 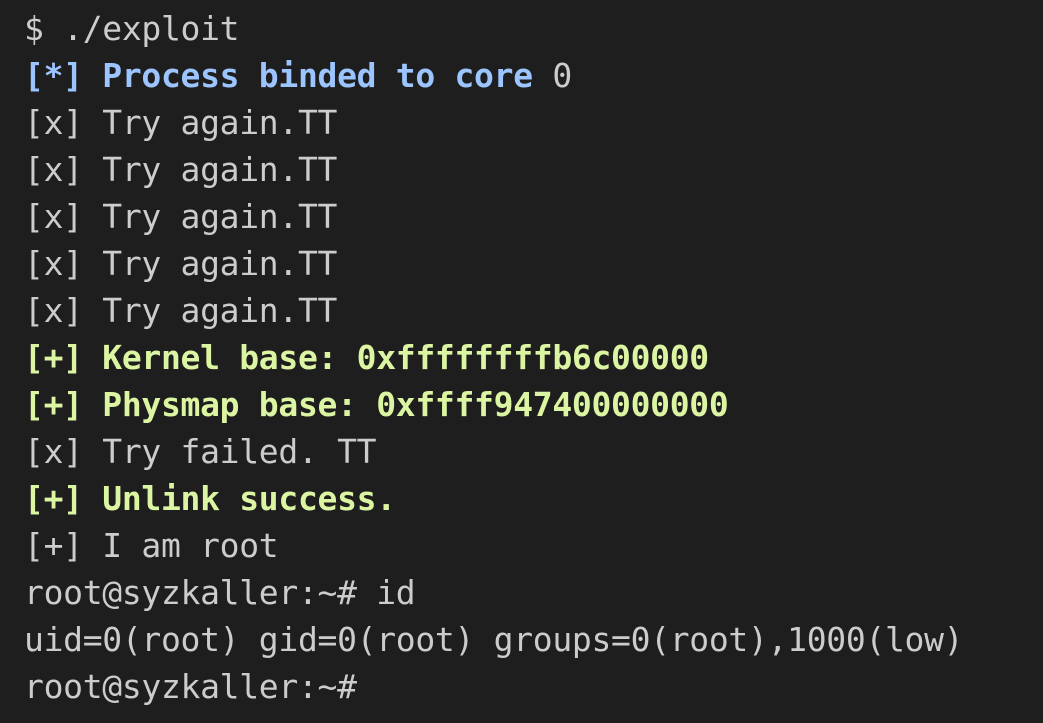 I want to click on terminal-line-try-failed: [x] Try failed. TT, so click(x=200, y=451).